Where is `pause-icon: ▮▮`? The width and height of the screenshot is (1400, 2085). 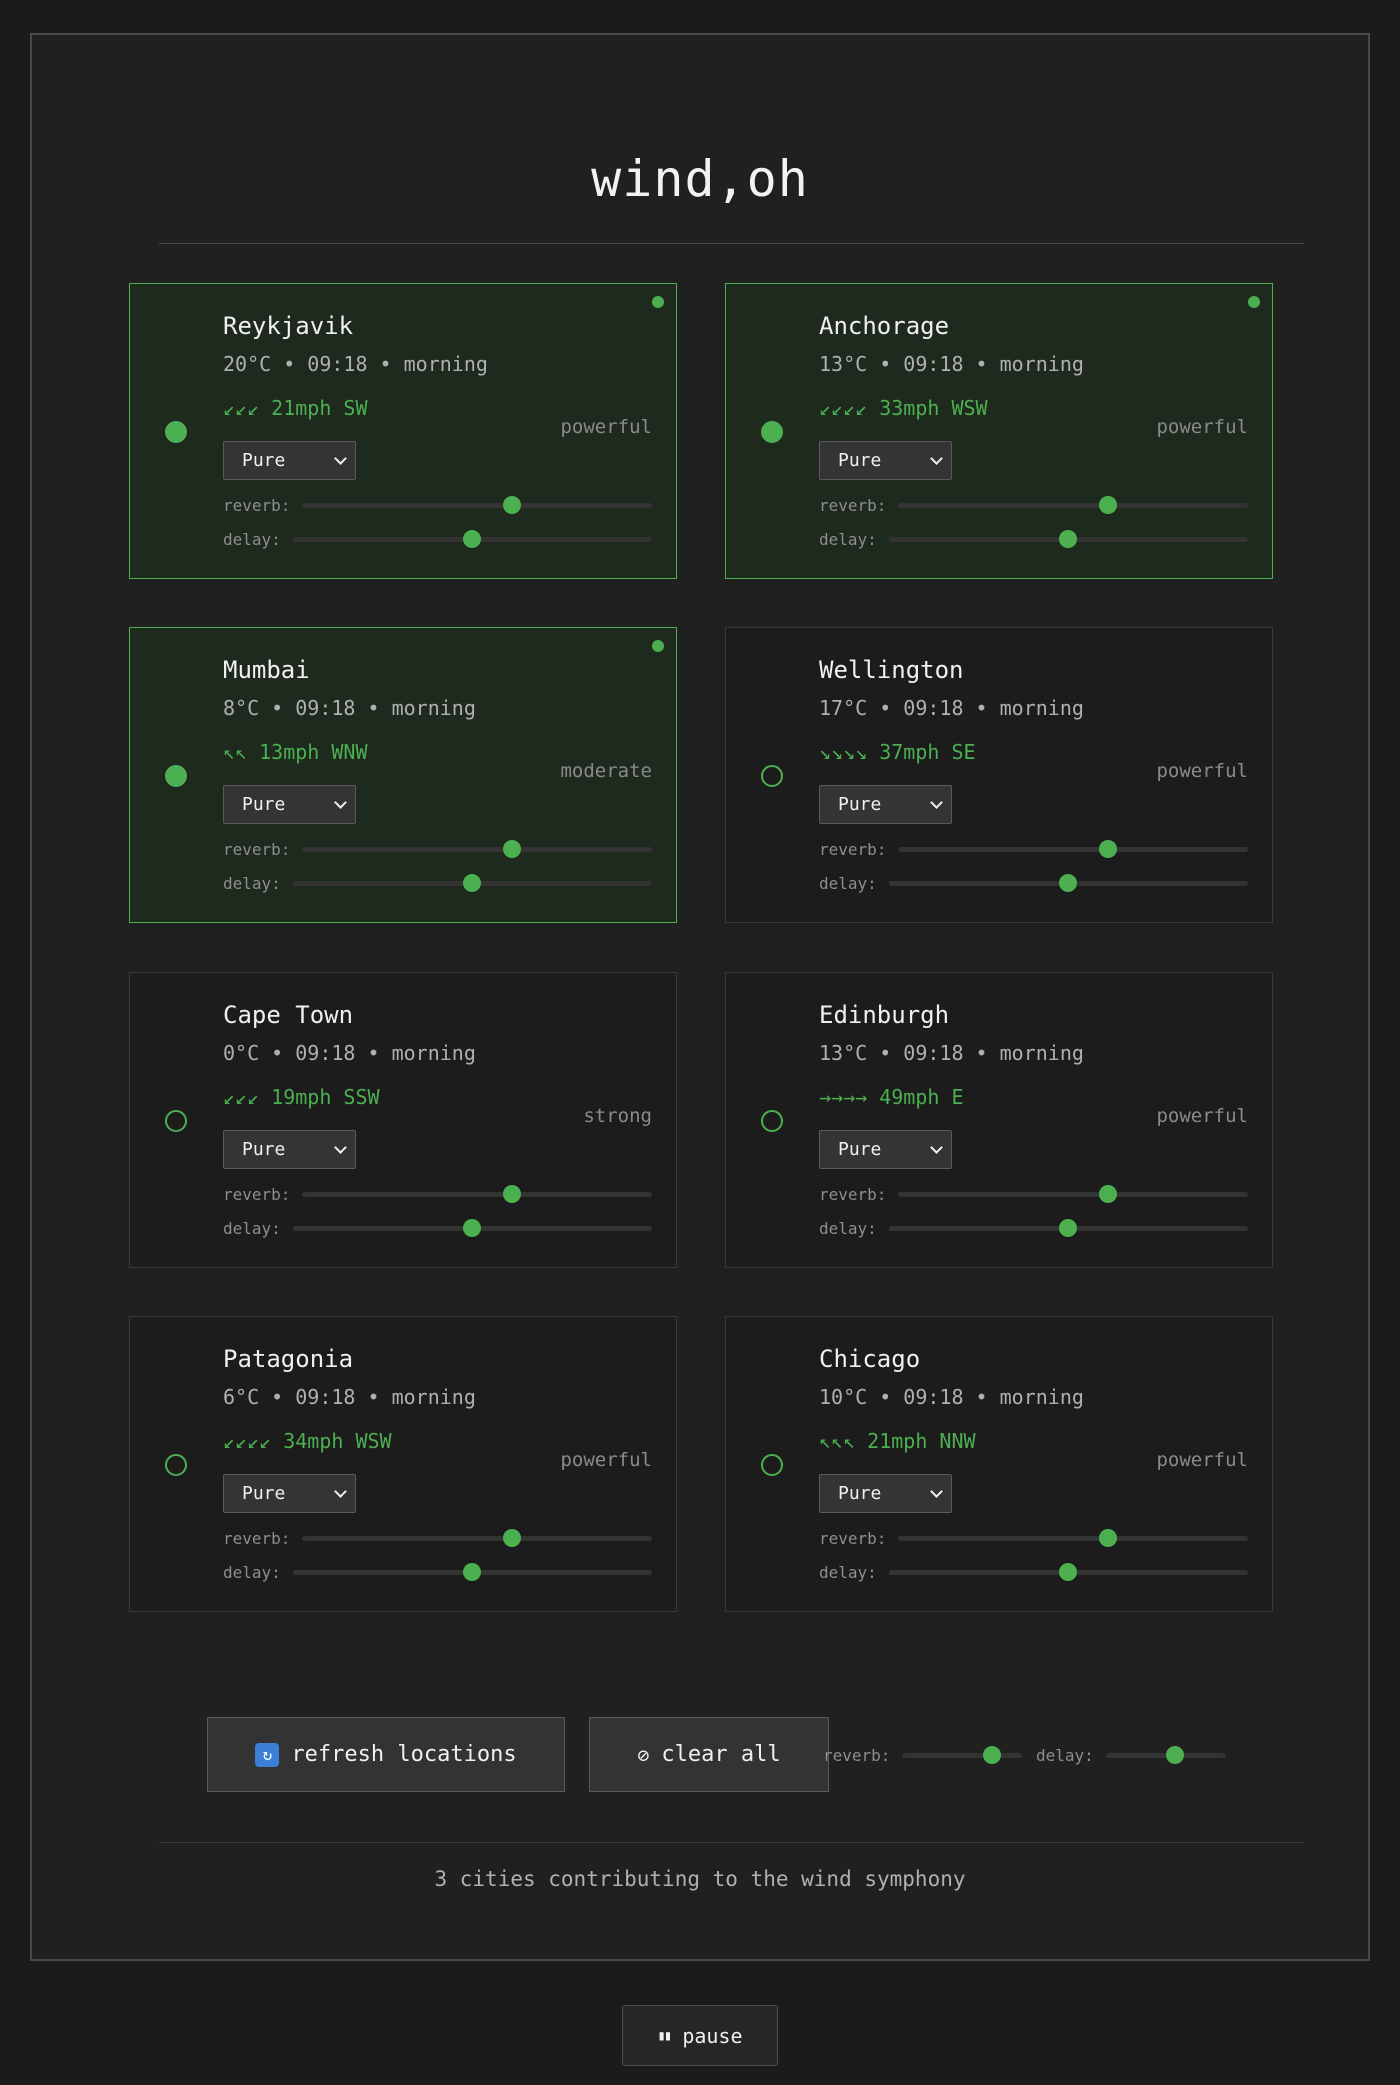 pause-icon: ▮▮ is located at coordinates (664, 2035).